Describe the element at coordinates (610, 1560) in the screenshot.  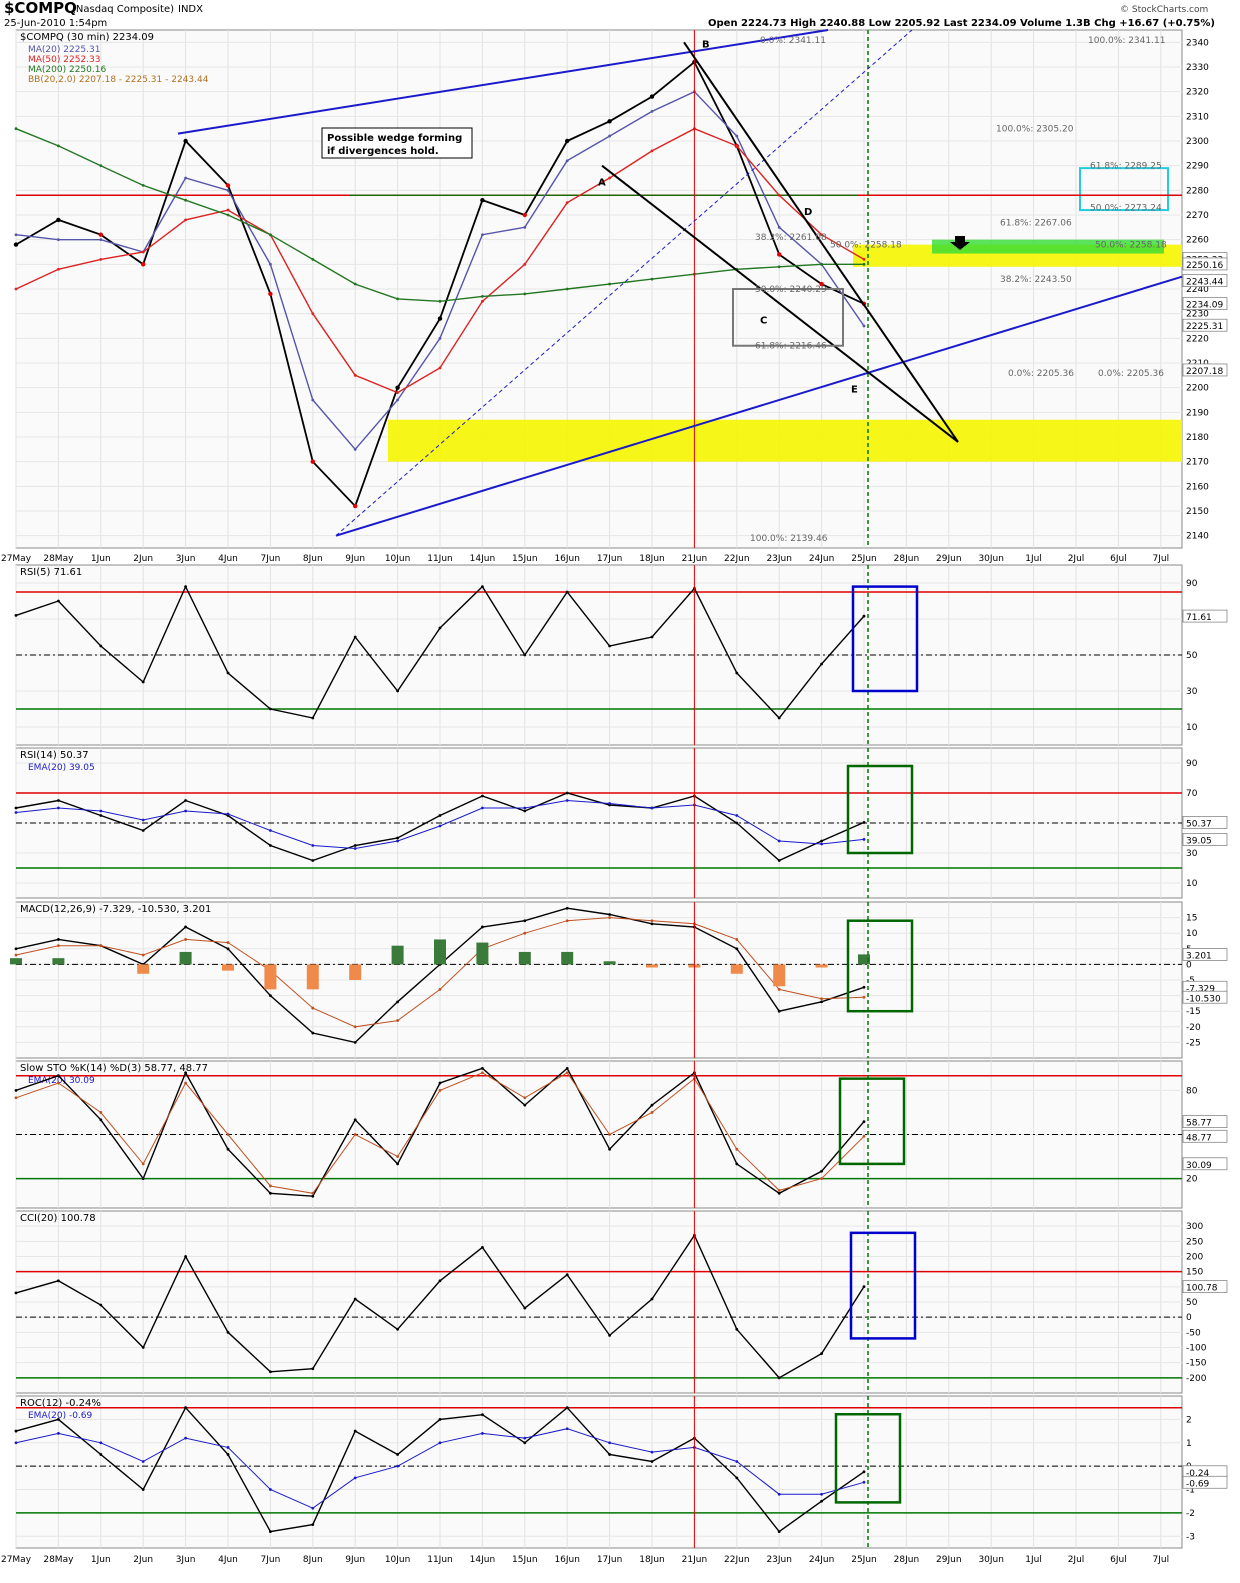
I see `x-tick-label: 17Jun` at that location.